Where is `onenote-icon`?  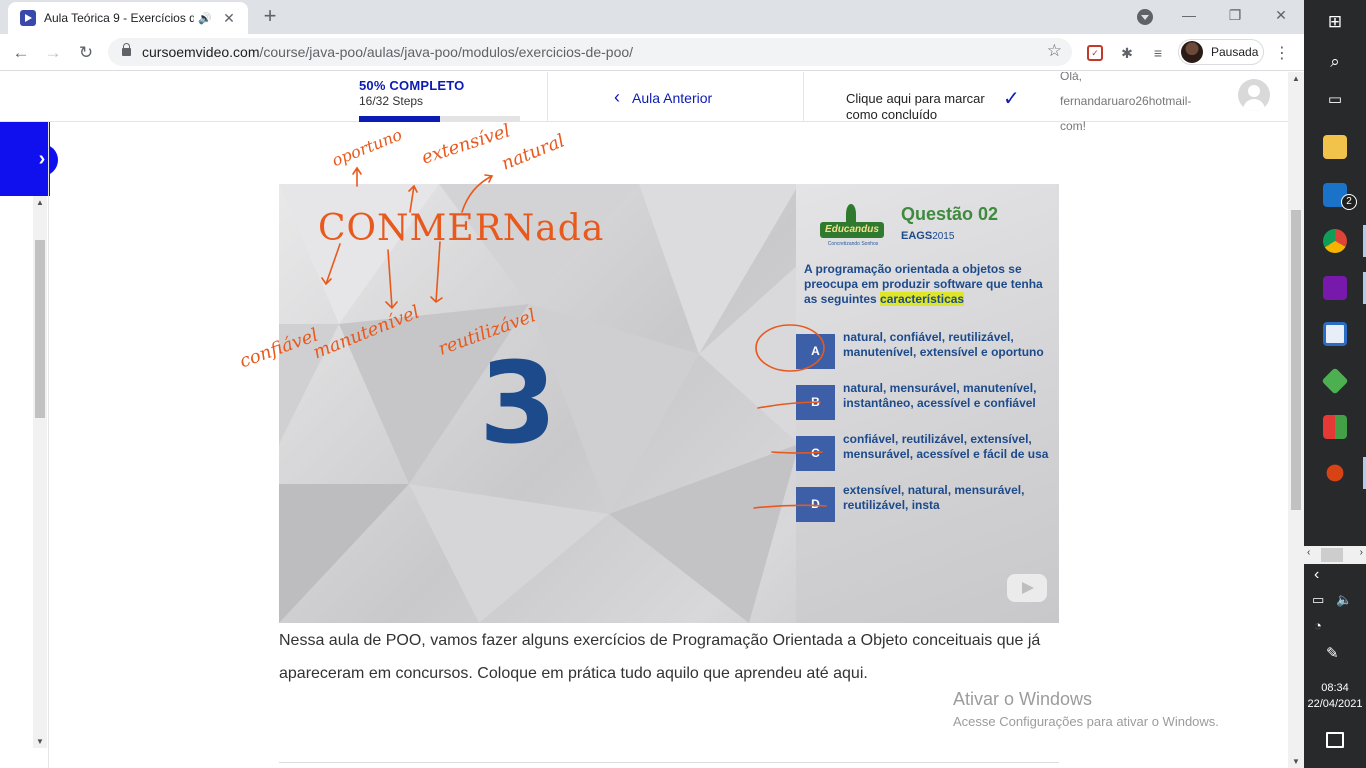
onenote-icon is located at coordinates (1335, 288).